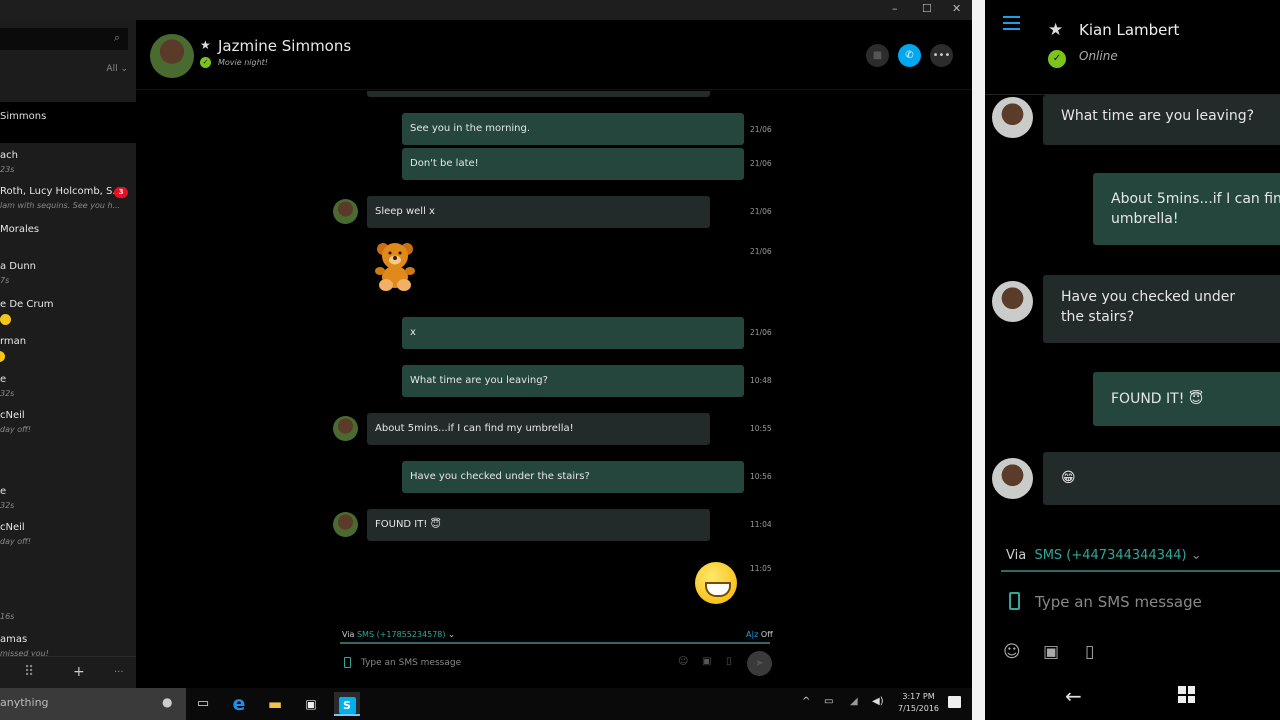 This screenshot has height=720, width=1280. Describe the element at coordinates (918, 703) in the screenshot. I see `clock: 3:17 PM 7/15/2016` at that location.